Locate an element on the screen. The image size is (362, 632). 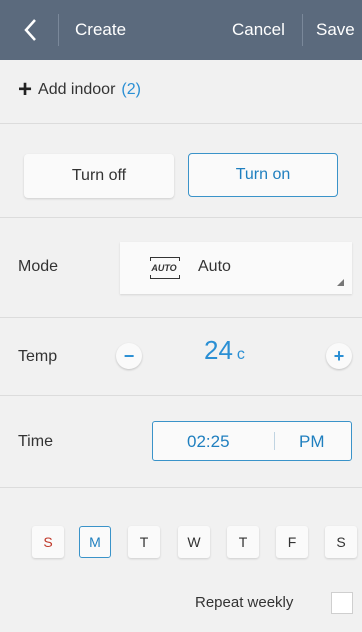
auto-icon-text: AUTO is located at coordinates (164, 268).